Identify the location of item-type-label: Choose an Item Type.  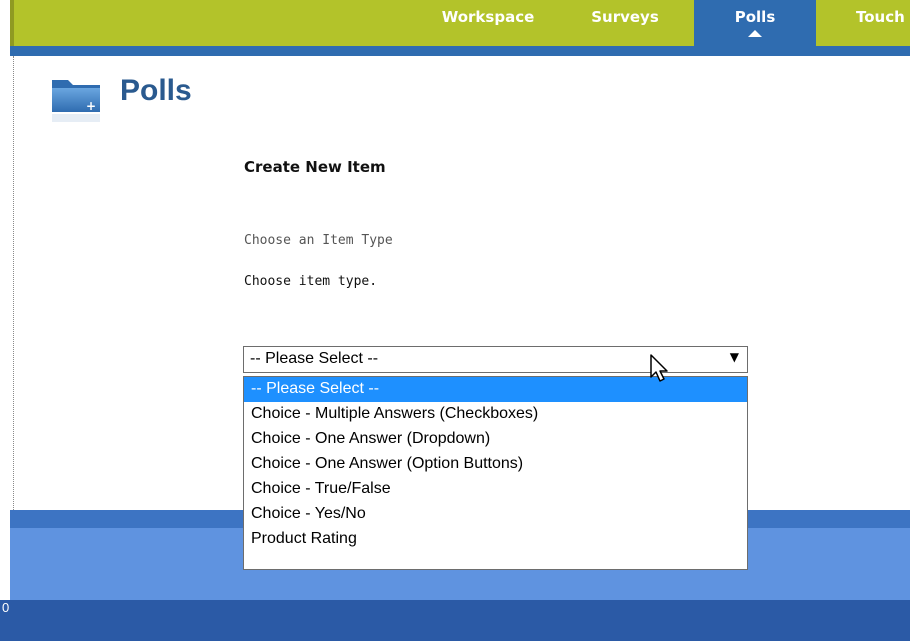
(318, 240).